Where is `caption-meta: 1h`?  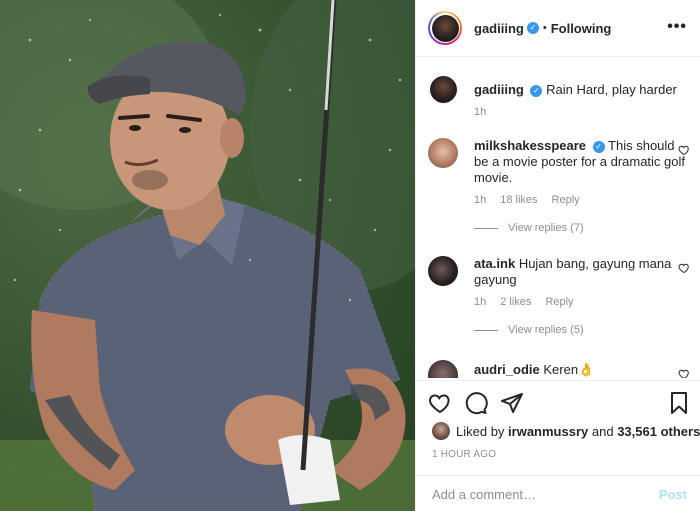 caption-meta: 1h is located at coordinates (582, 112).